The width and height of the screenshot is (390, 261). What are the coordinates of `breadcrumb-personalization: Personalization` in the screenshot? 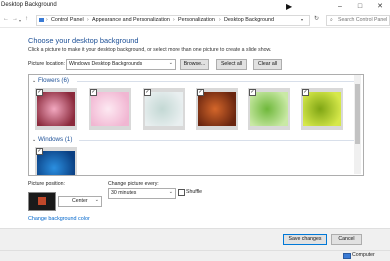 It's located at (196, 20).